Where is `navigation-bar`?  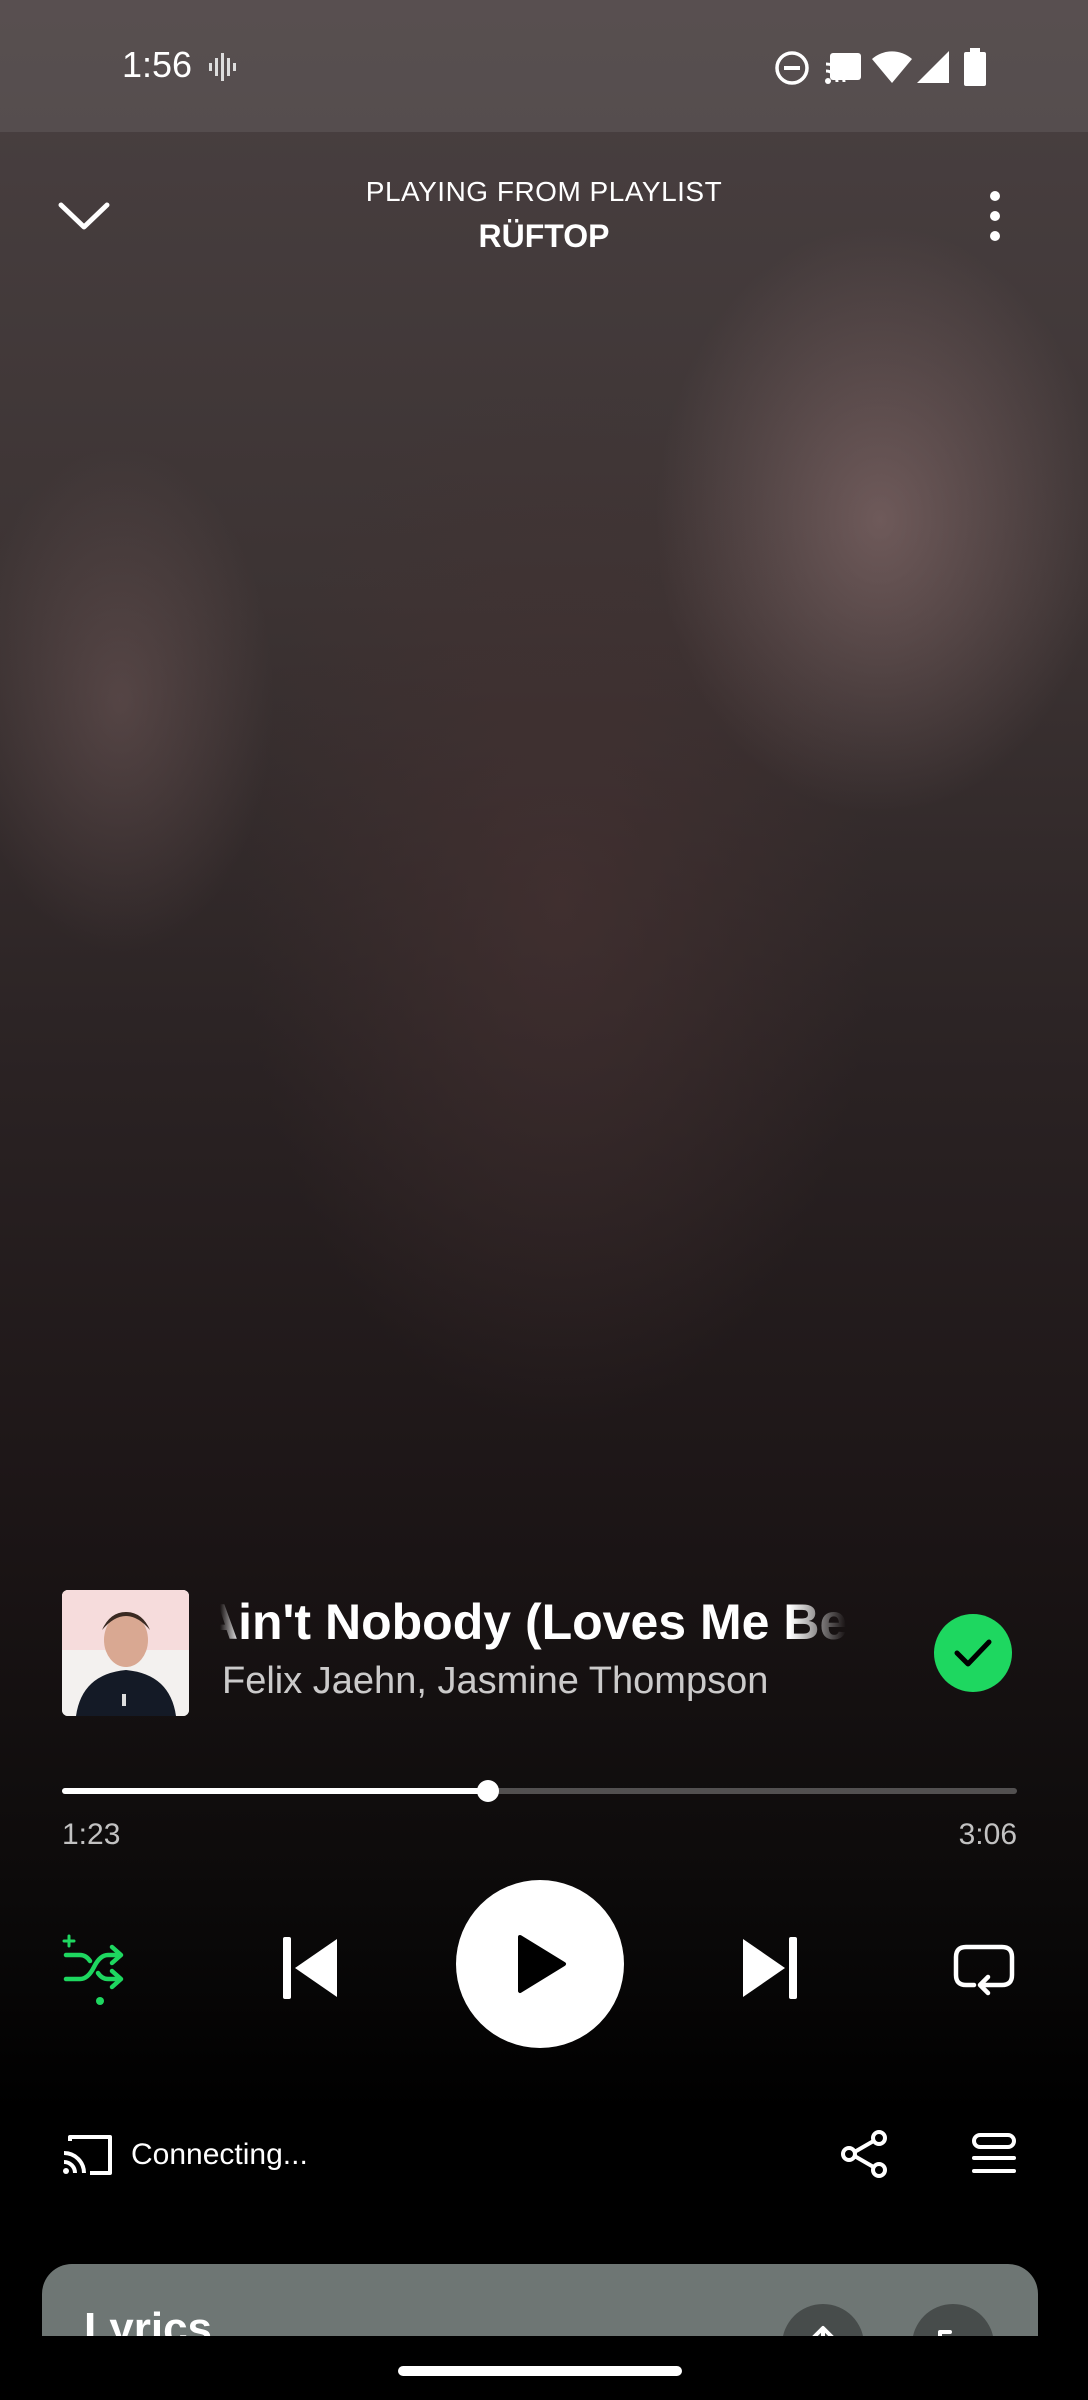
navigation-bar is located at coordinates (544, 2368).